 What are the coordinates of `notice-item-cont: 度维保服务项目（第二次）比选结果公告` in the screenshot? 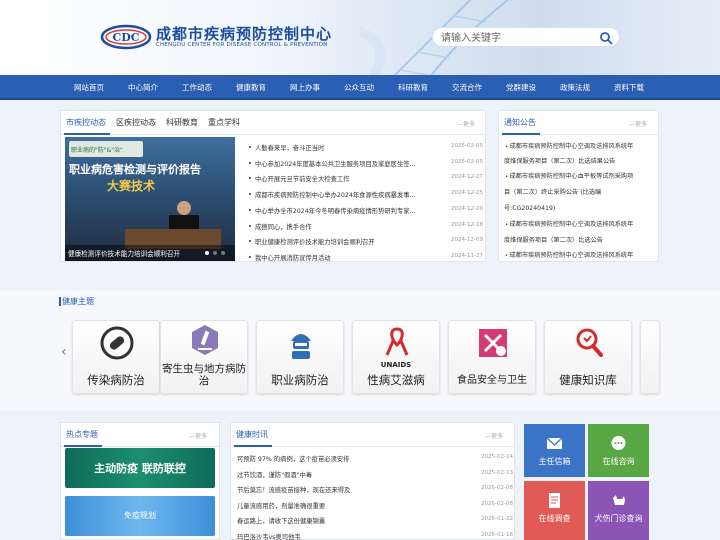 It's located at (559, 160).